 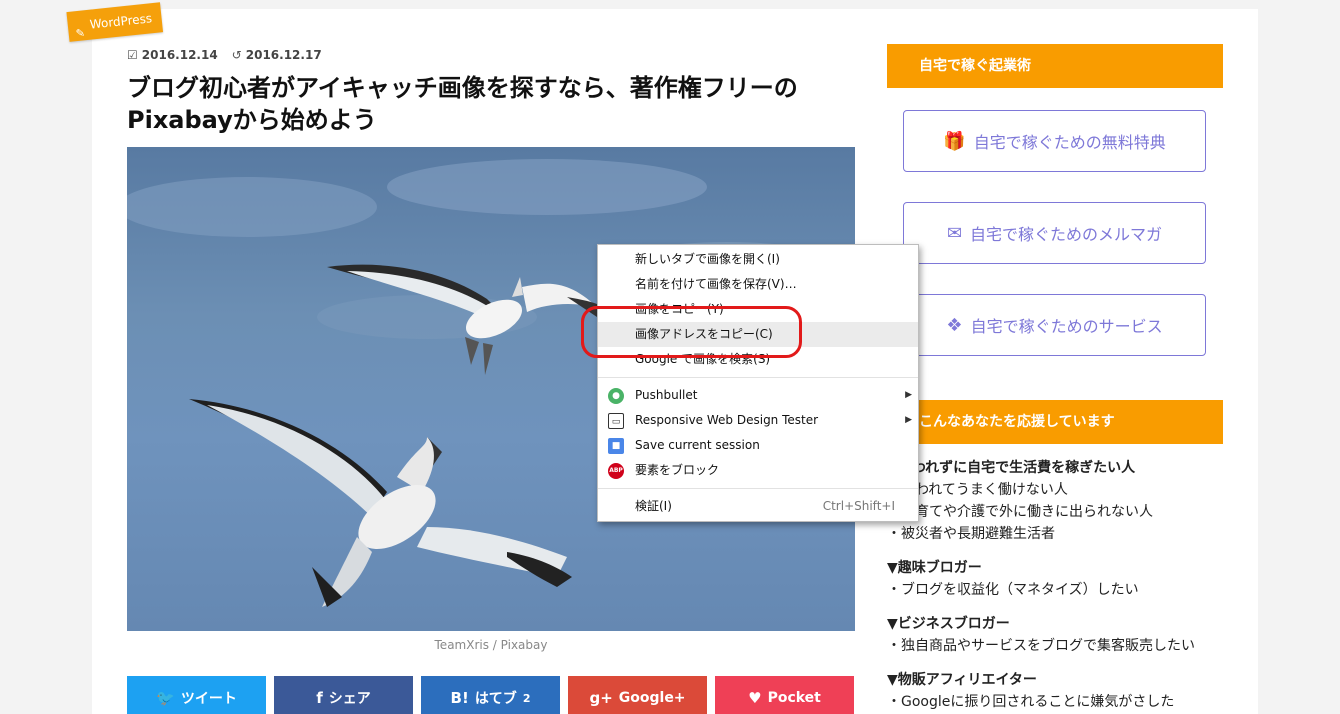 I want to click on audience-group: ▼趣味ブロガー・ブログを収益化（マネタイズ）したい, so click(x=1057, y=579).